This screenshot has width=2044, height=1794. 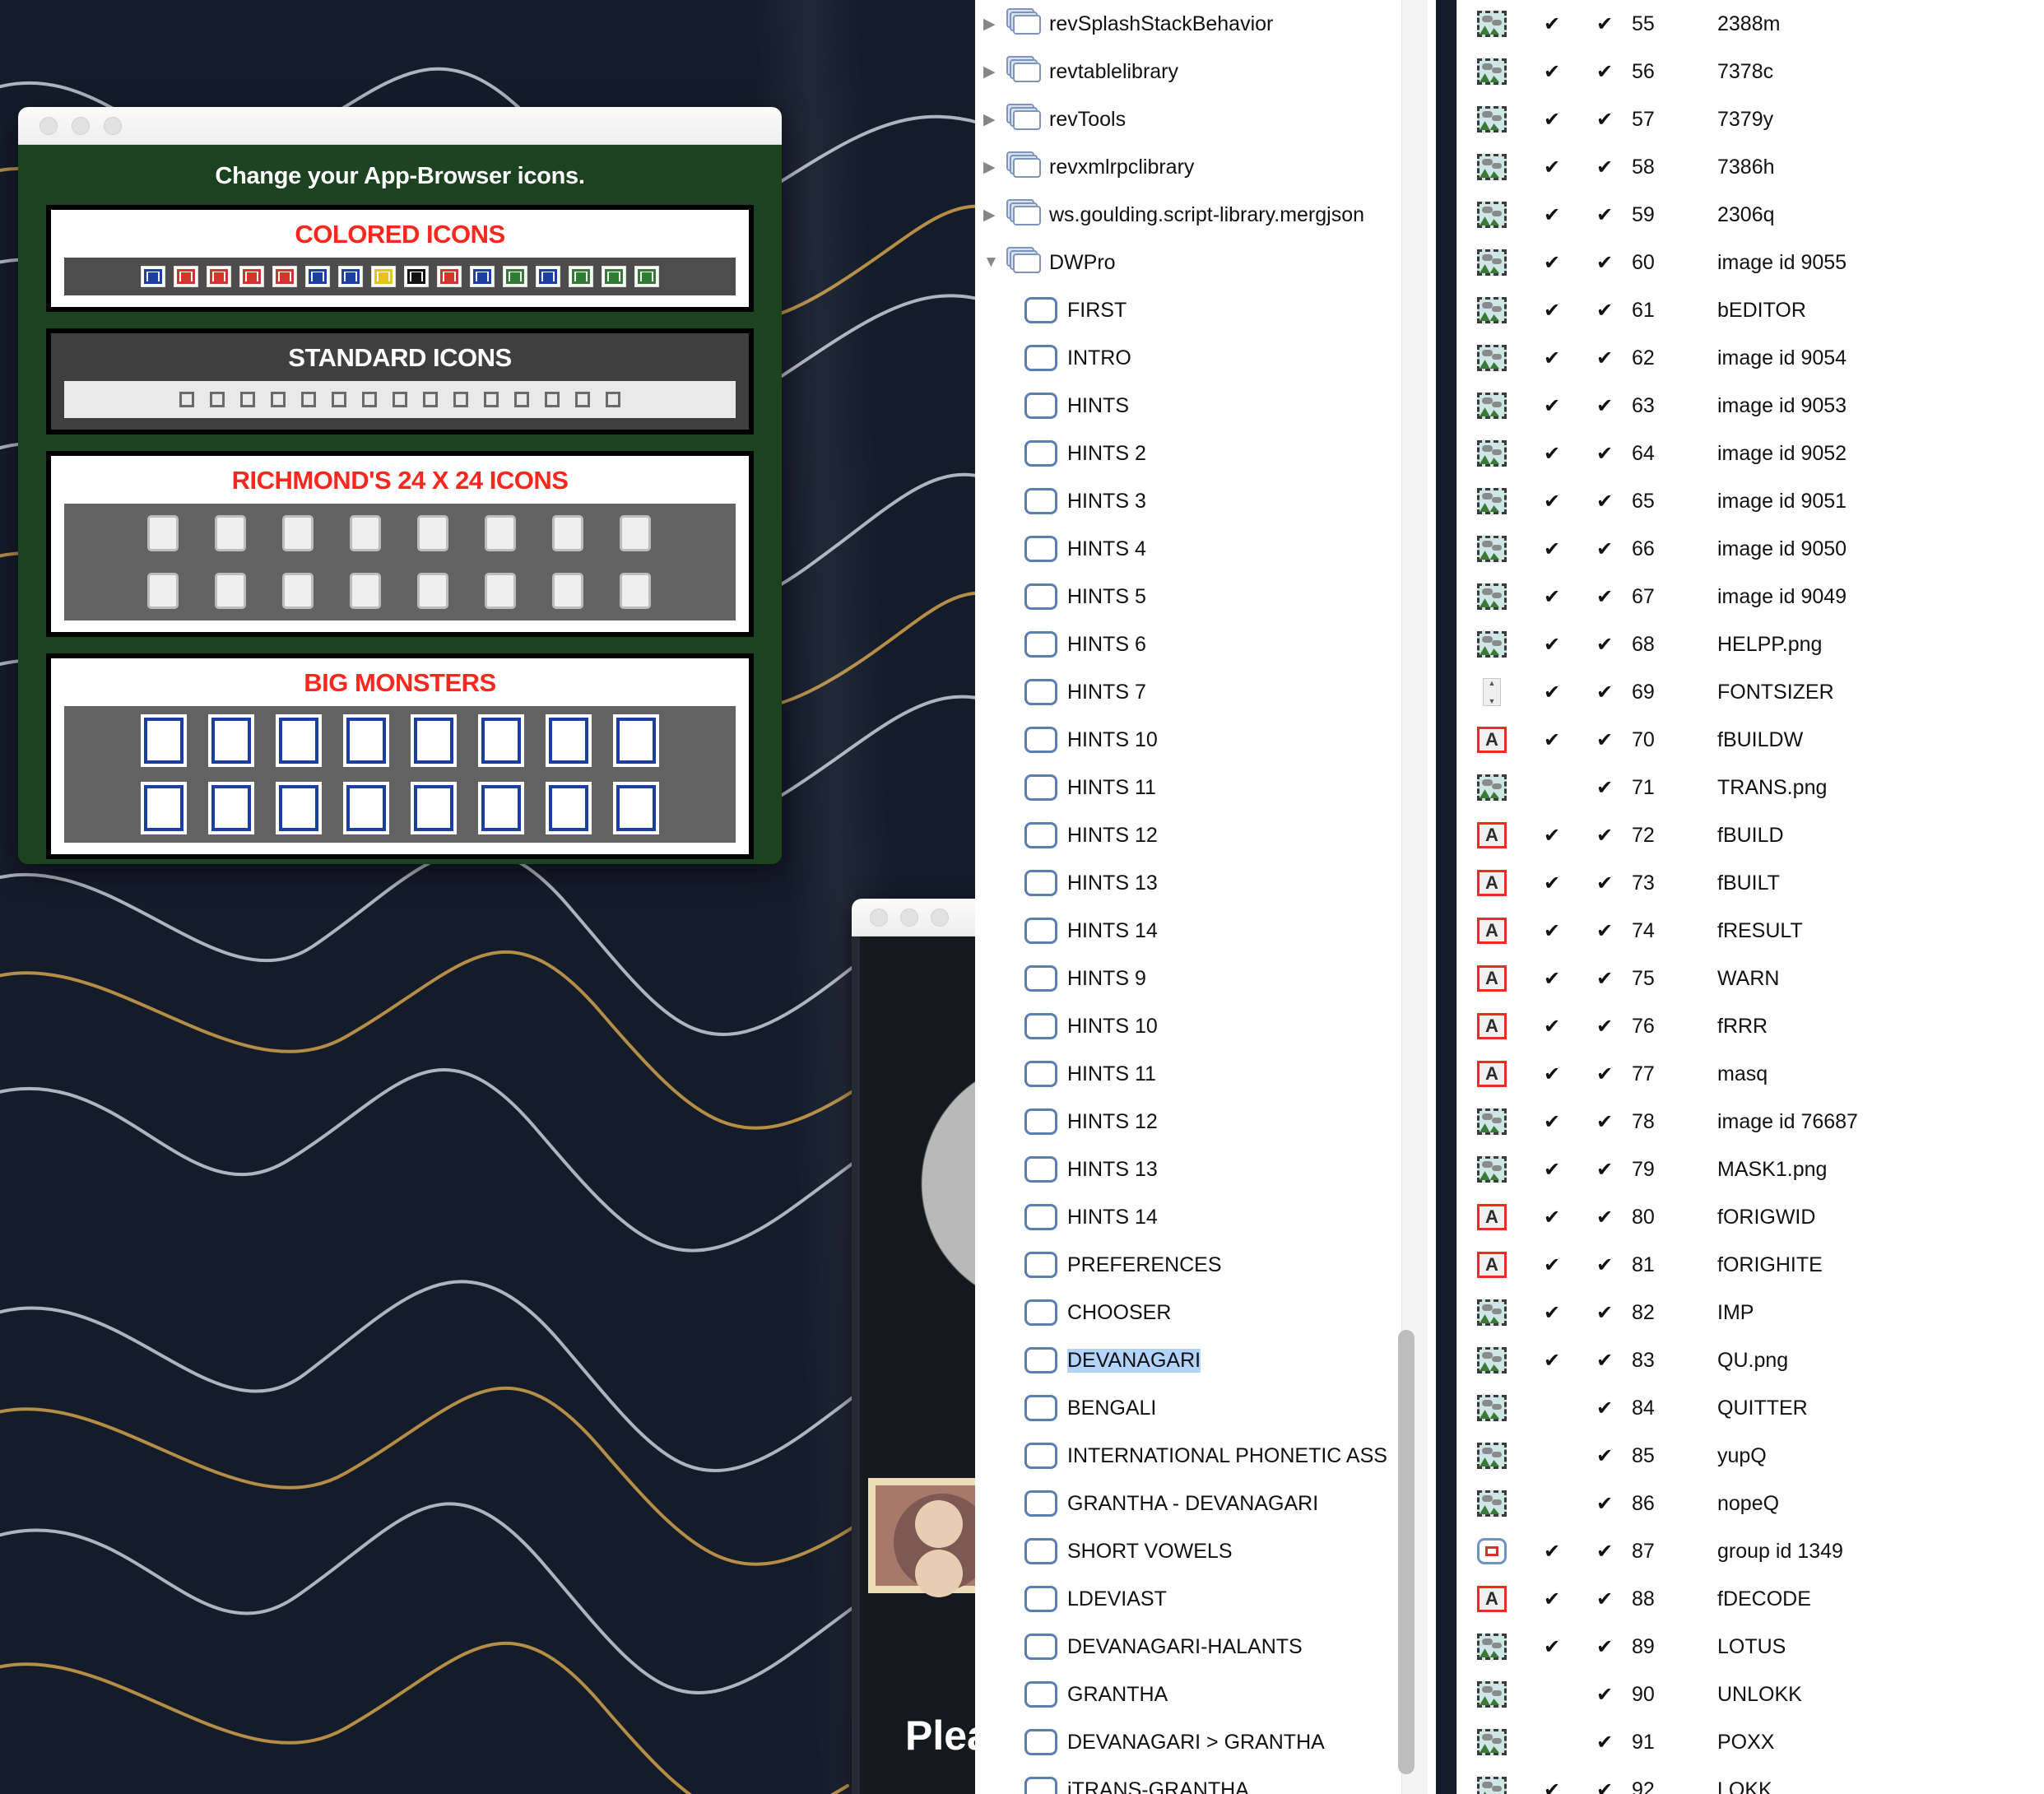 I want to click on table-row: ✔ 85 yupQ, so click(x=1751, y=1456).